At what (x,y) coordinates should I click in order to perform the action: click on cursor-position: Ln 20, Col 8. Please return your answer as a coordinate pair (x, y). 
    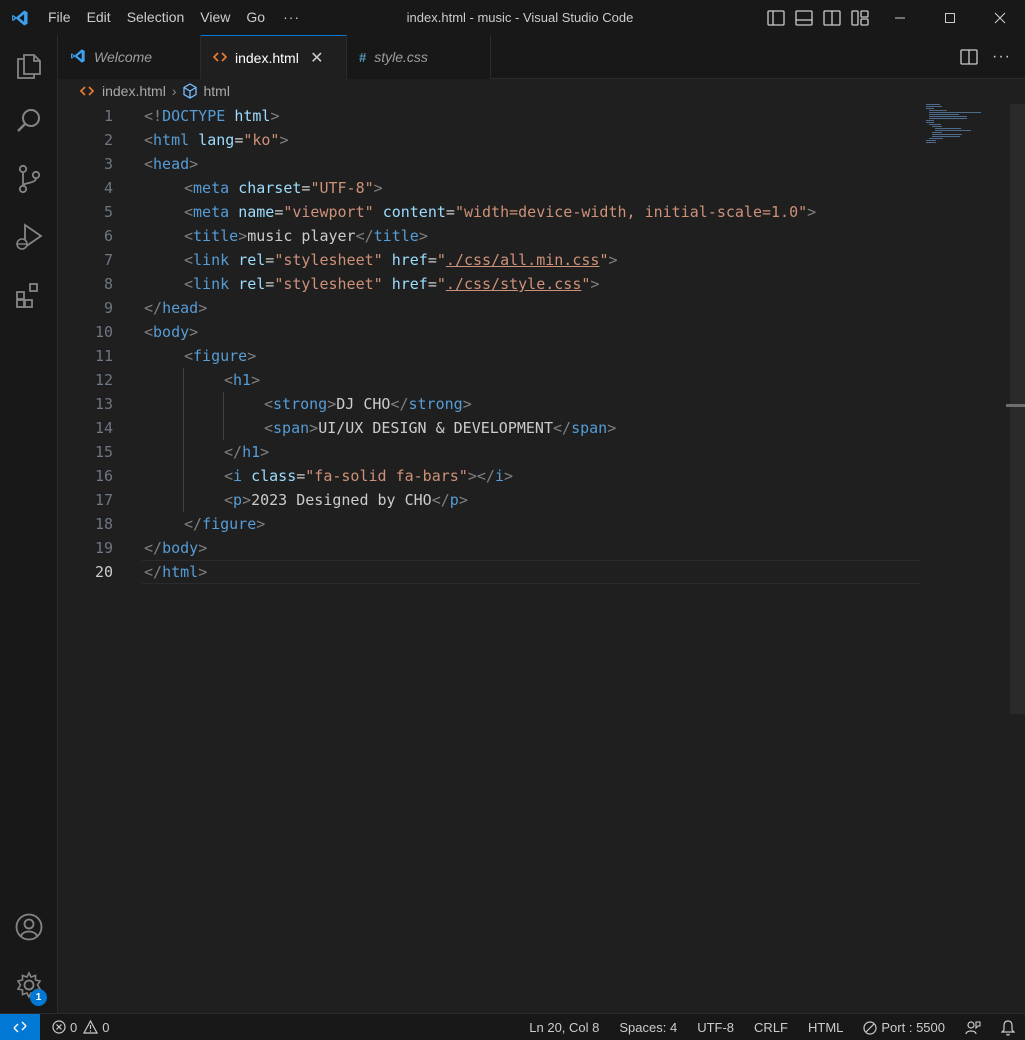
    Looking at the image, I should click on (564, 1027).